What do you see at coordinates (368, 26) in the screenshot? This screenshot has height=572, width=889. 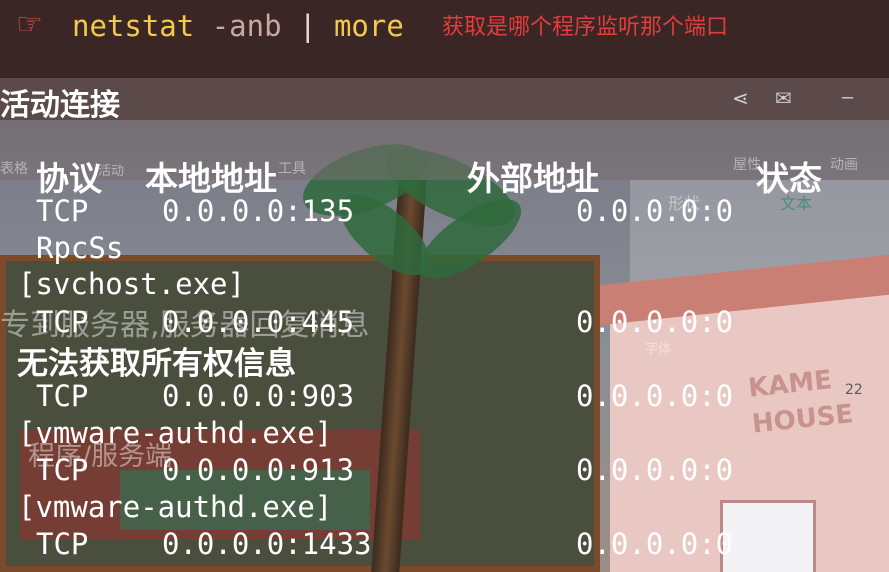 I see `command-more: more` at bounding box center [368, 26].